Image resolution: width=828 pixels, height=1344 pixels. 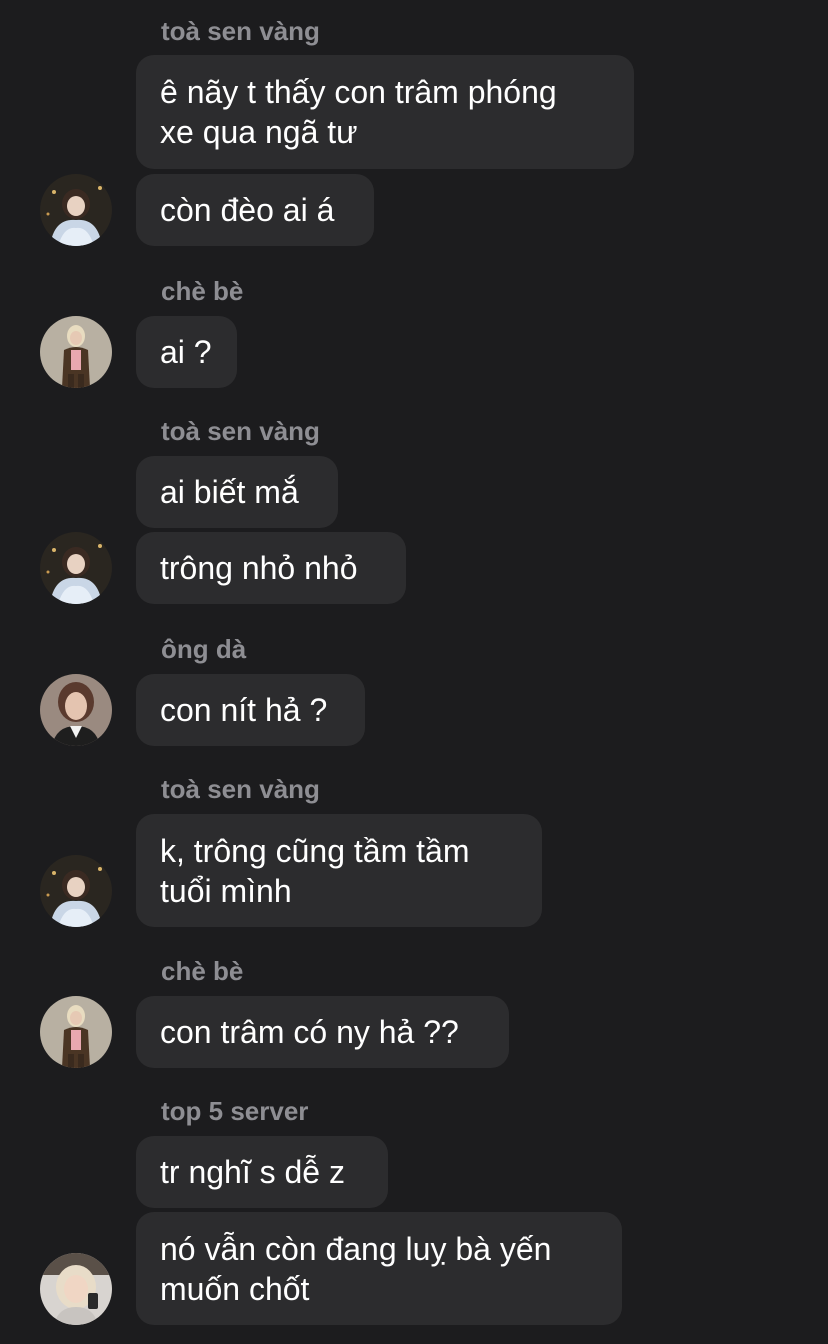 I want to click on message-bubble: con trâm có ny hả ??, so click(x=322, y=1032).